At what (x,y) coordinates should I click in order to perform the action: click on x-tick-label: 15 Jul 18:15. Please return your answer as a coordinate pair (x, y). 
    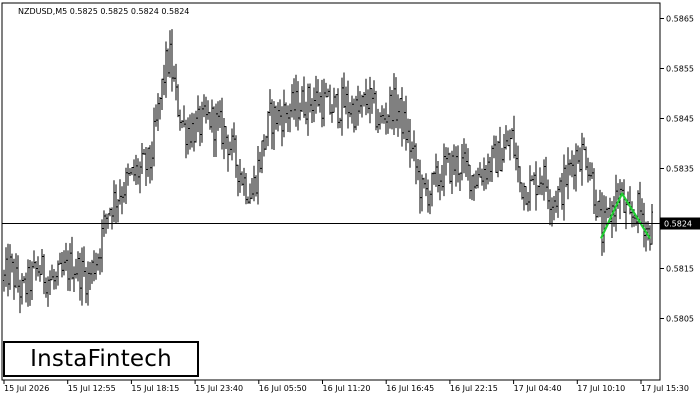
    Looking at the image, I should click on (155, 388).